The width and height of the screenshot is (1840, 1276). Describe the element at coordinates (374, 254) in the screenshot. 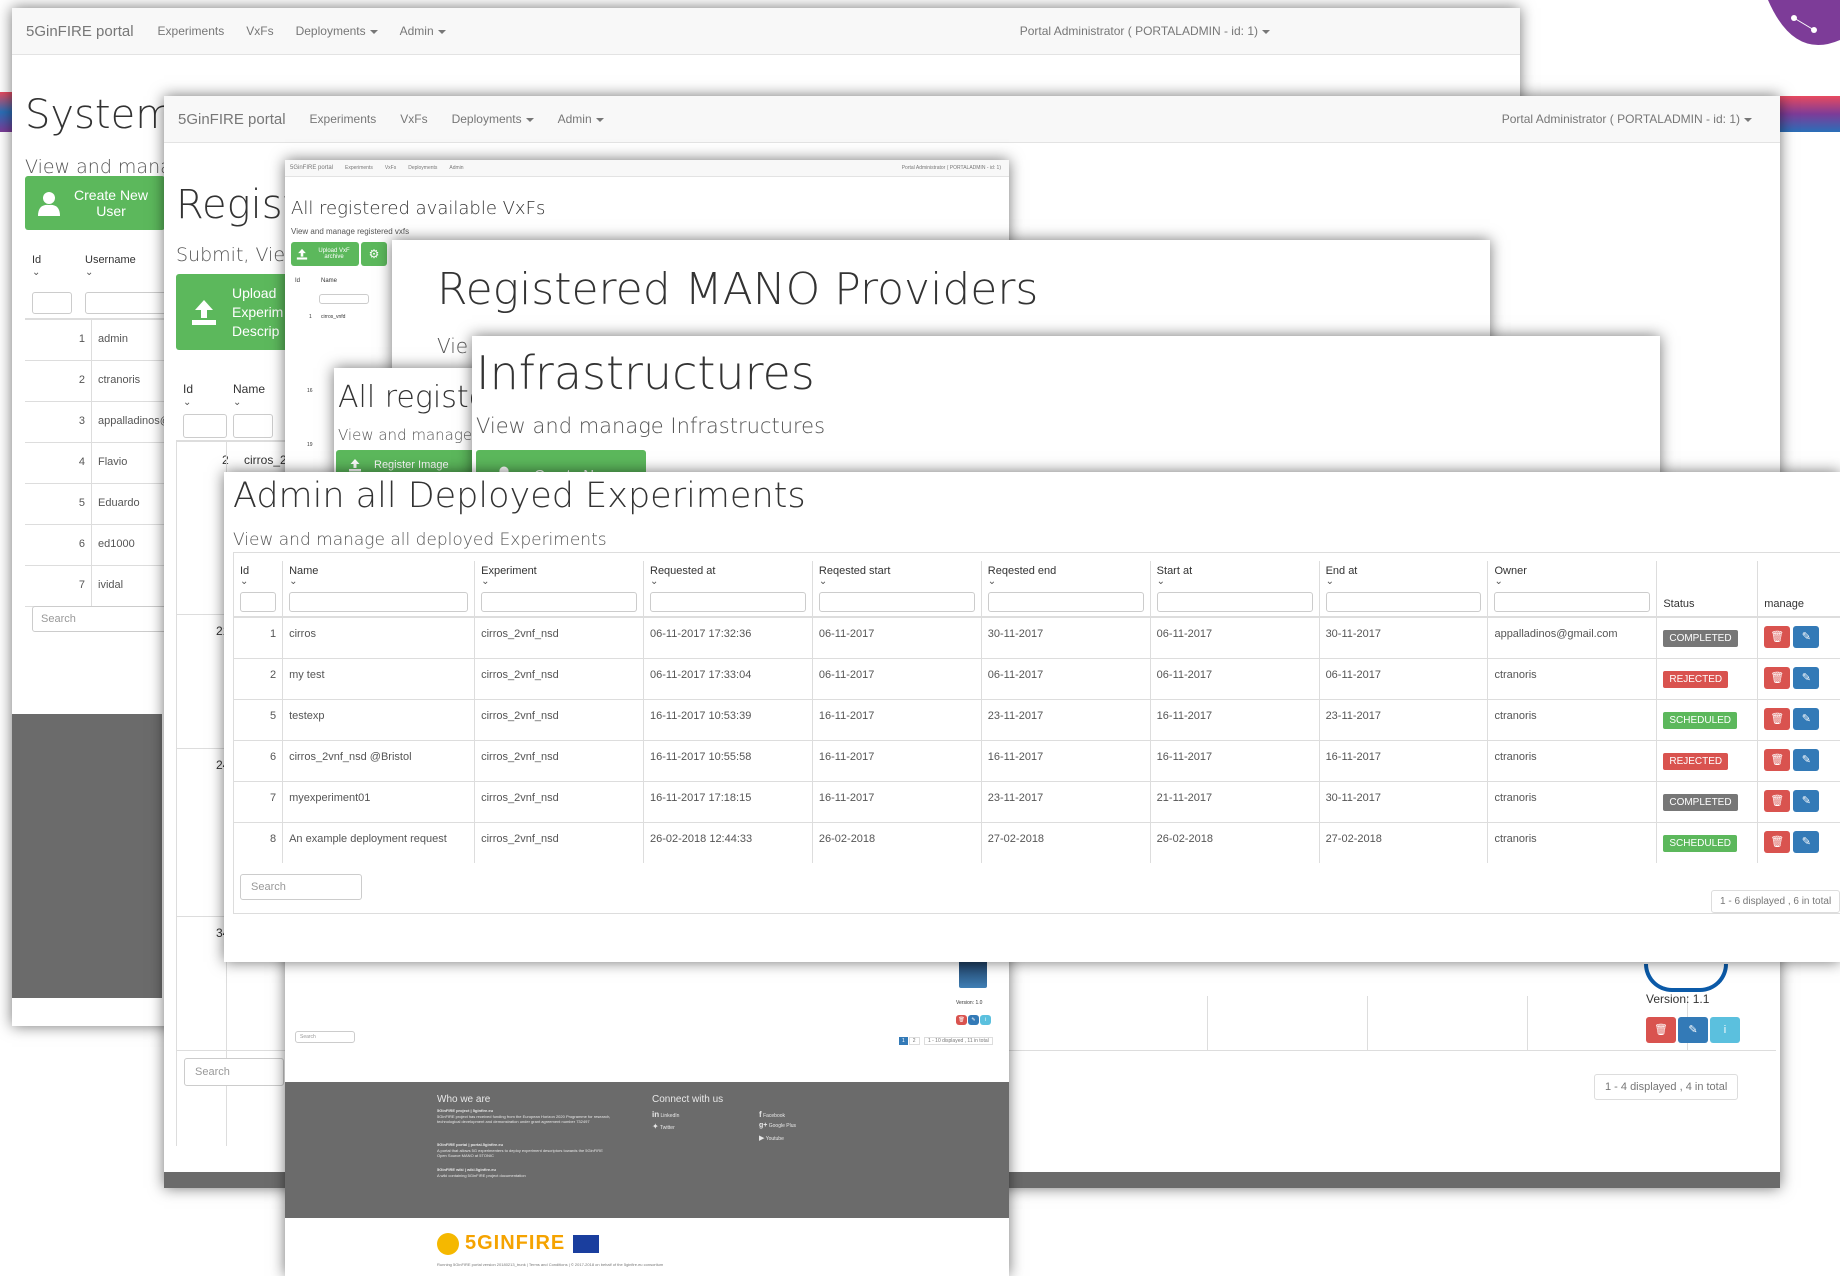

I see `settings-button: ⚙` at that location.